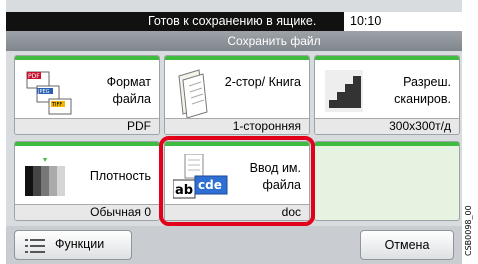  Describe the element at coordinates (237, 212) in the screenshot. I see `file-name-entry-value: doc` at that location.